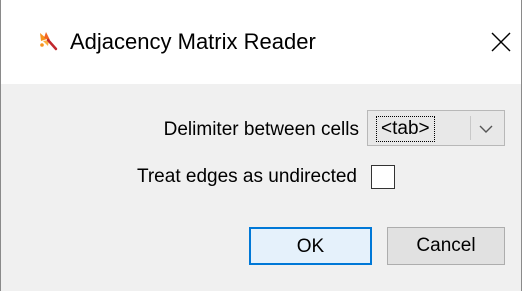 This screenshot has width=524, height=291. Describe the element at coordinates (446, 246) in the screenshot. I see `cancel-button: Cancel` at that location.